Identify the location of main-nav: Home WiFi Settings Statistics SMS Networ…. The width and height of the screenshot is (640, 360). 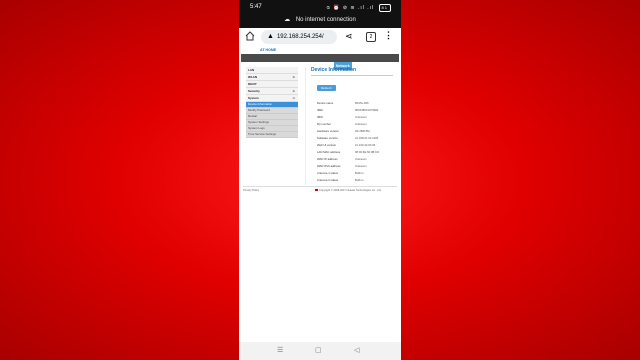
(320, 62).